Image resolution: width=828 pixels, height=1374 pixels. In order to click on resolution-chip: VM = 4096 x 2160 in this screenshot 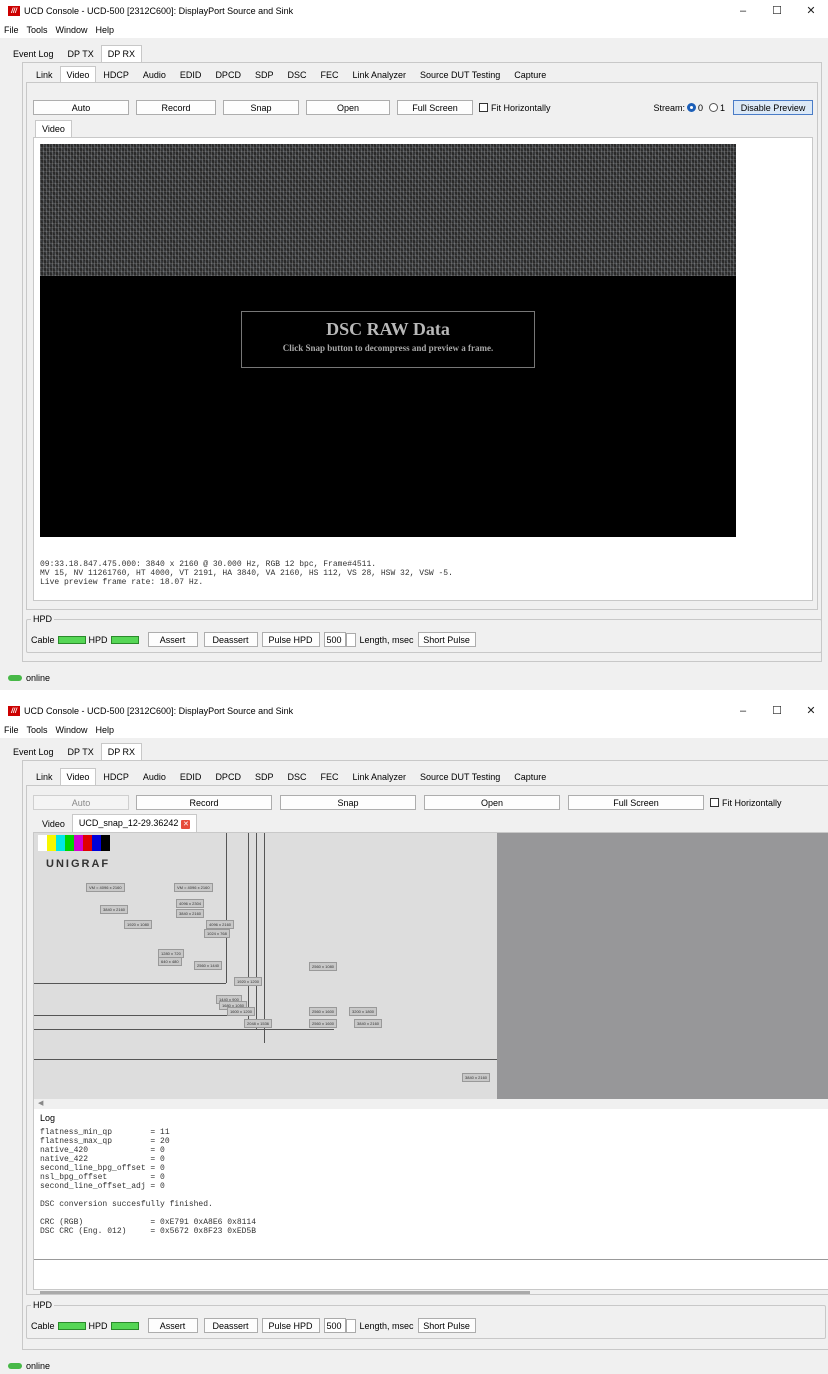, I will do `click(193, 887)`.